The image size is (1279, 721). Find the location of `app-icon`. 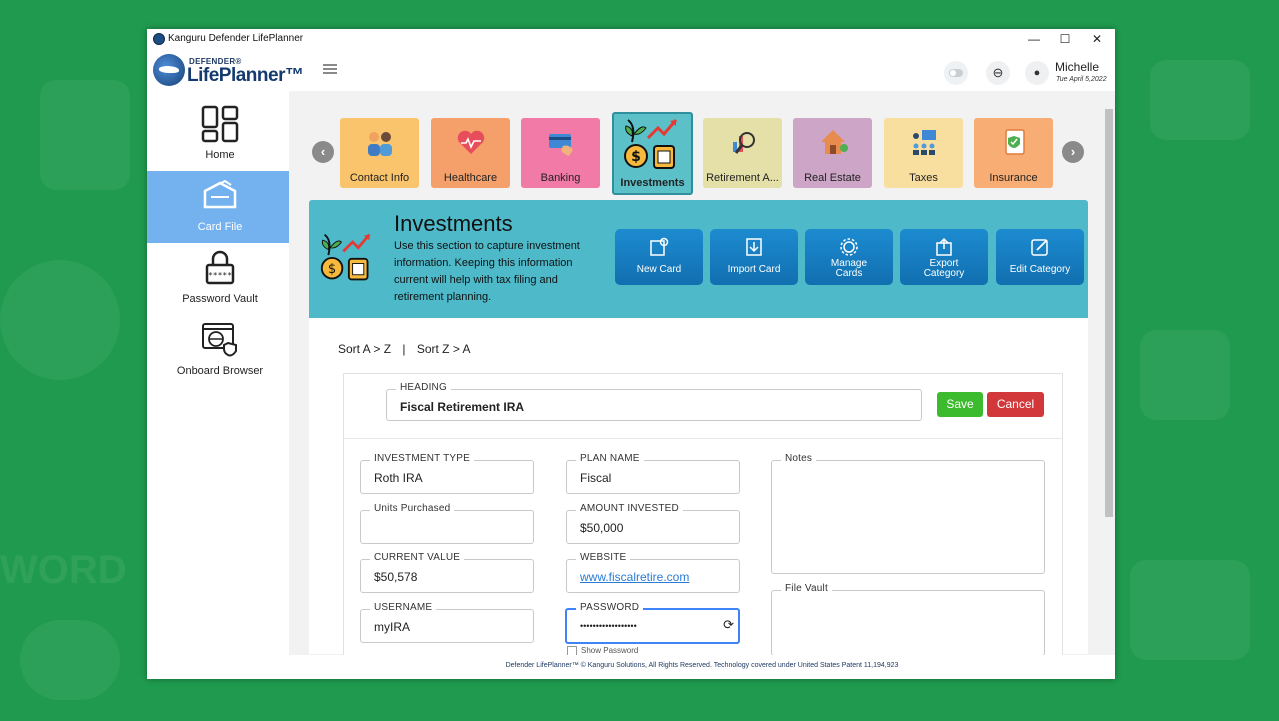

app-icon is located at coordinates (159, 39).